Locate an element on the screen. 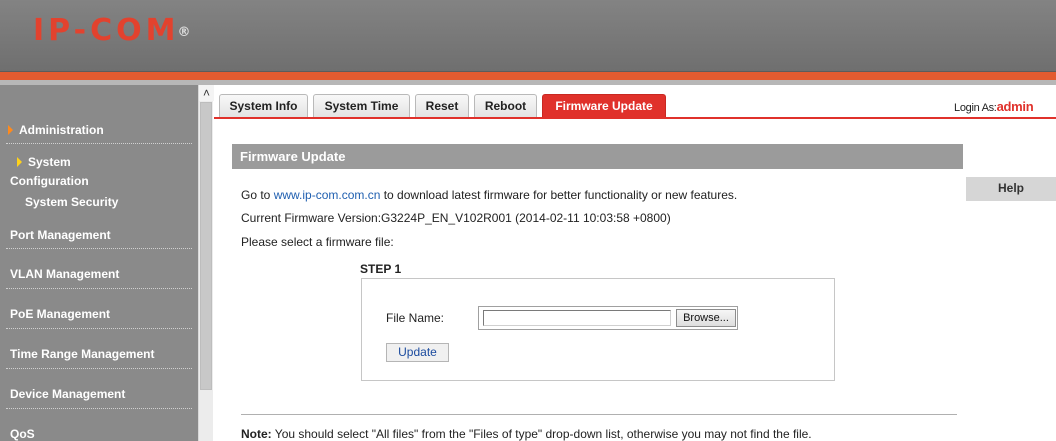  sidebar-item-label: VLAN Management is located at coordinates (65, 274).